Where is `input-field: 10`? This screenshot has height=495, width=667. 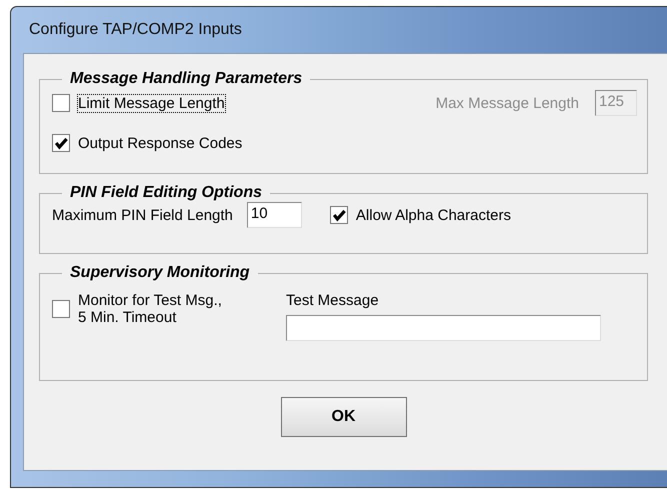 input-field: 10 is located at coordinates (274, 215).